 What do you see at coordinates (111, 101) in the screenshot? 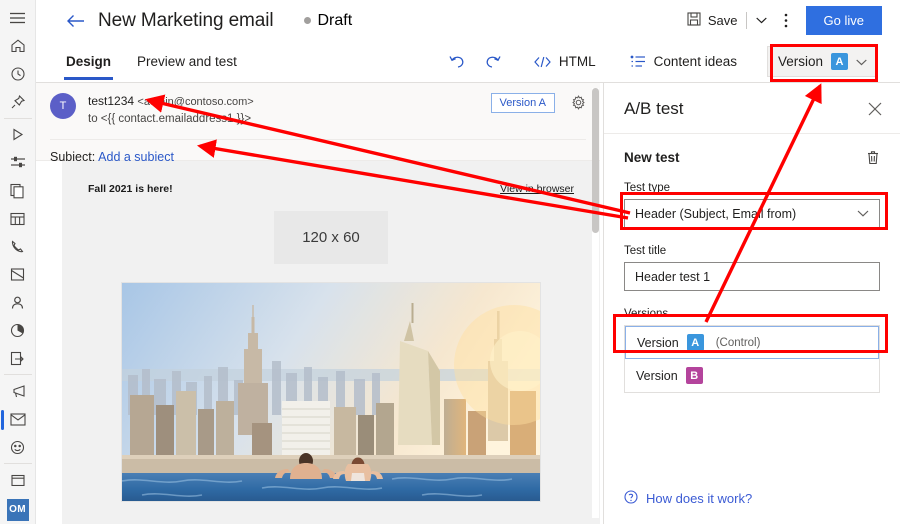
I see `sender-name: test1234` at bounding box center [111, 101].